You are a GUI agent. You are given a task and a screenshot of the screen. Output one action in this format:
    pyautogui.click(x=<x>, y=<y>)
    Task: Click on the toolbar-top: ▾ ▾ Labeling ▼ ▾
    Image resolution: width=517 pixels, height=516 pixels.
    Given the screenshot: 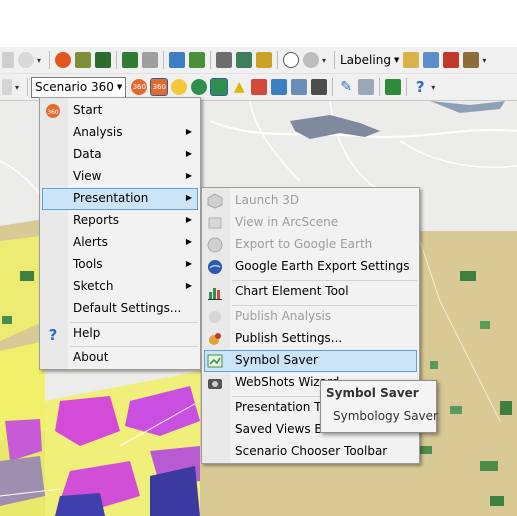 What is the action you would take?
    pyautogui.click(x=258, y=60)
    